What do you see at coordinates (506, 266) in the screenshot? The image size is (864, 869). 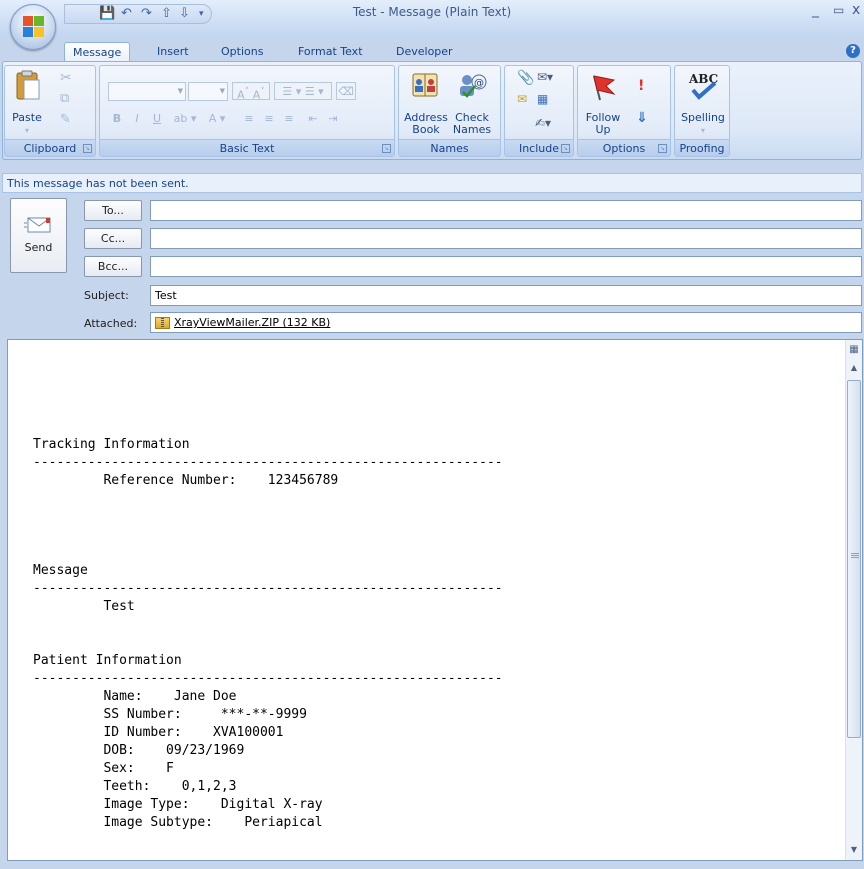 I see `bcc-field` at bounding box center [506, 266].